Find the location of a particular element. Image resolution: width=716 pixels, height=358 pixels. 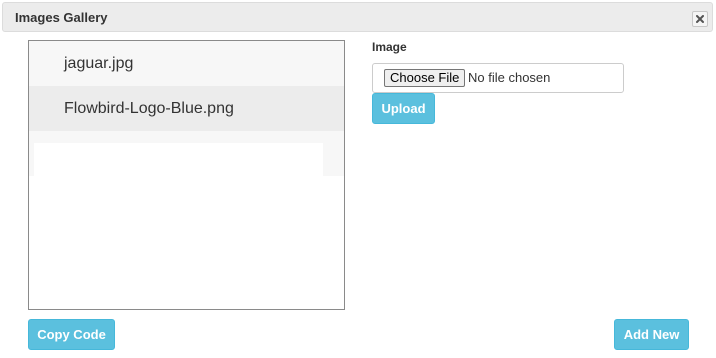

list-empty-row-inner is located at coordinates (178, 159).